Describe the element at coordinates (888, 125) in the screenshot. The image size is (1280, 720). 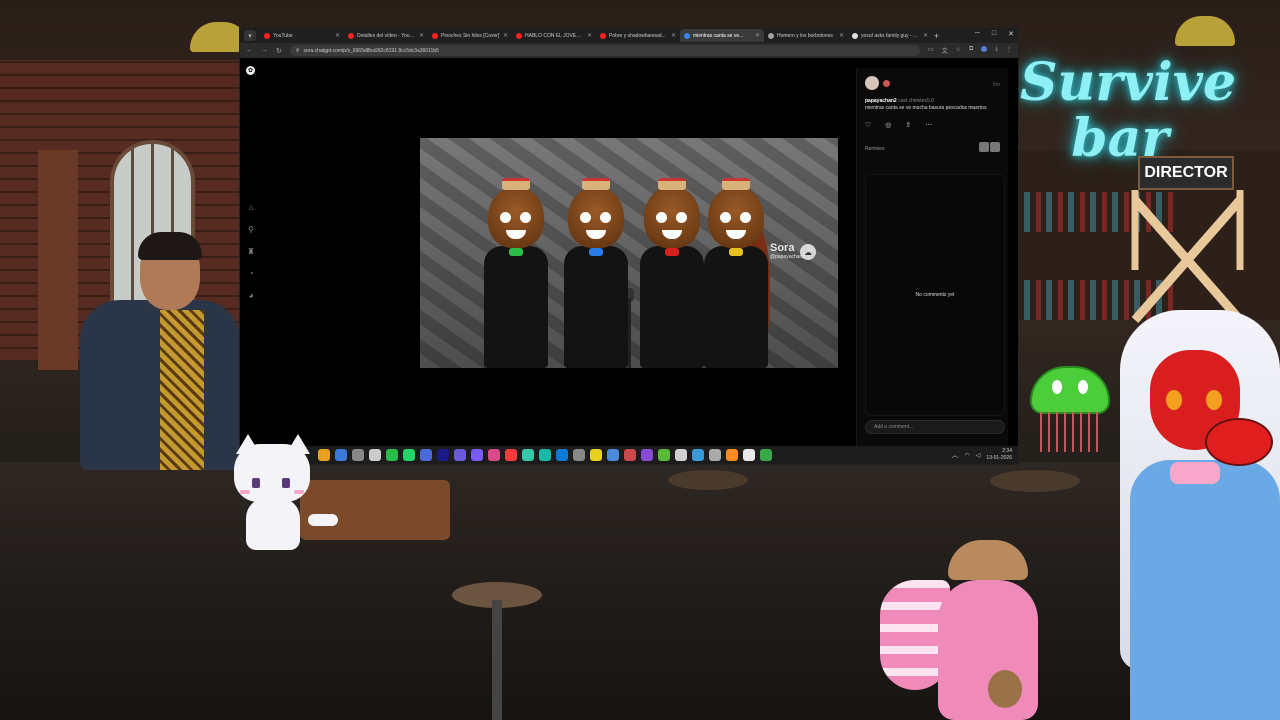
I see `remix-icon: ◎` at that location.